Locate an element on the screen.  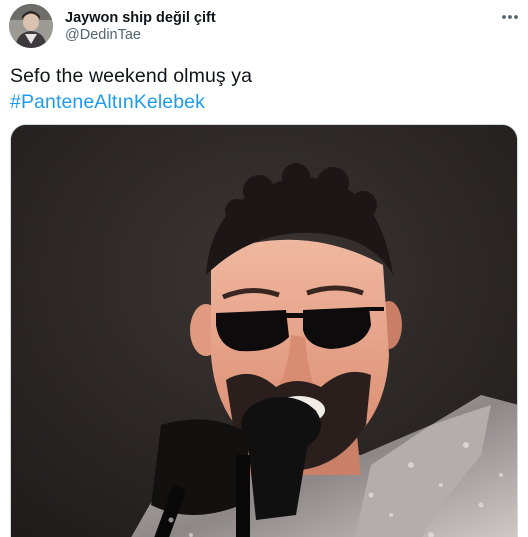
author-avatar is located at coordinates (31, 26).